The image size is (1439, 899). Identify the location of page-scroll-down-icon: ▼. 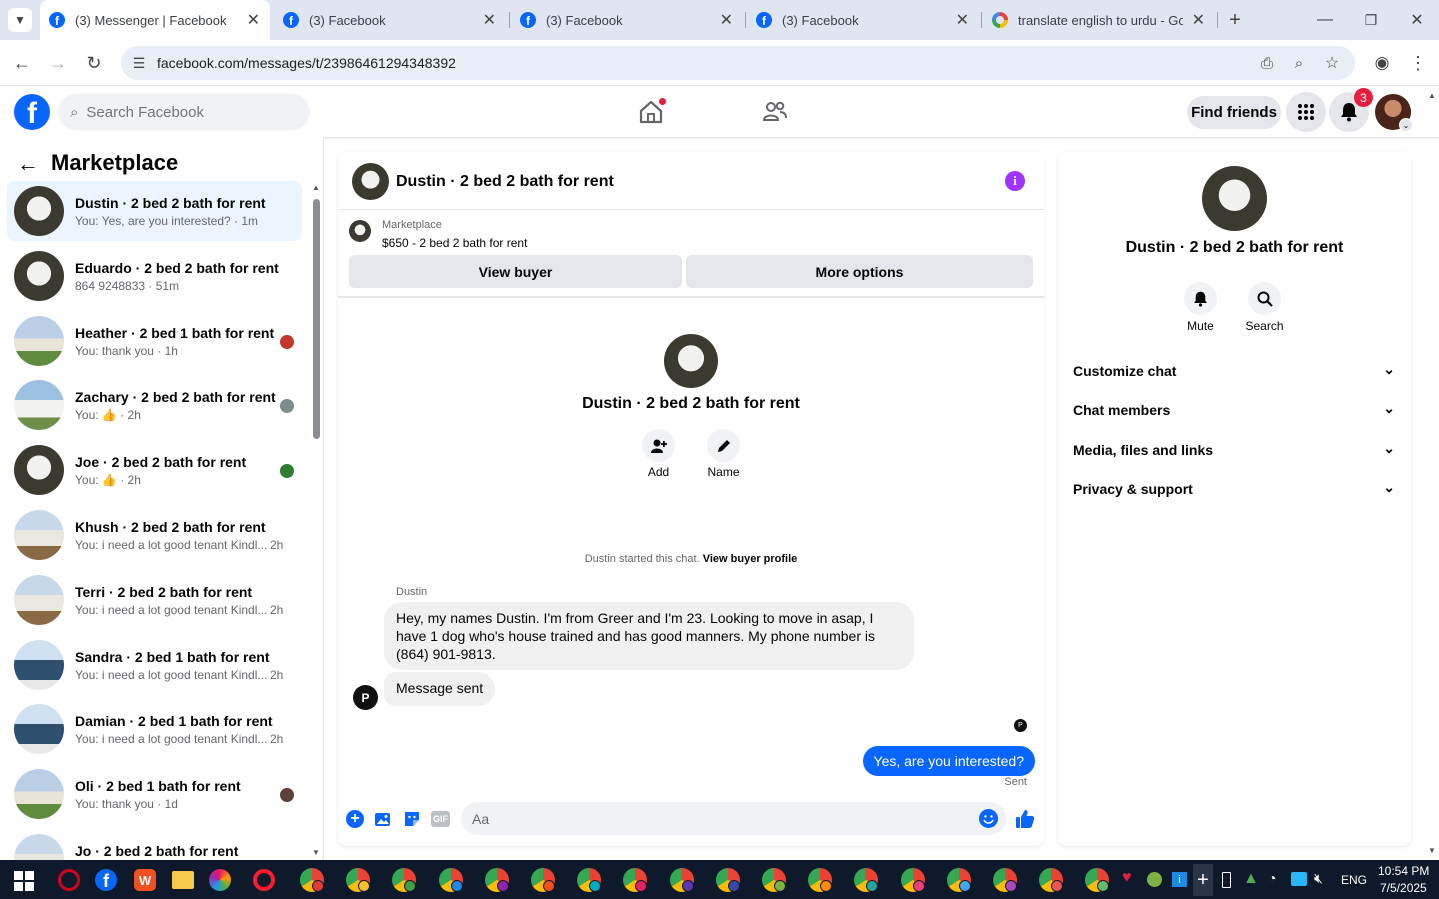
(1432, 850).